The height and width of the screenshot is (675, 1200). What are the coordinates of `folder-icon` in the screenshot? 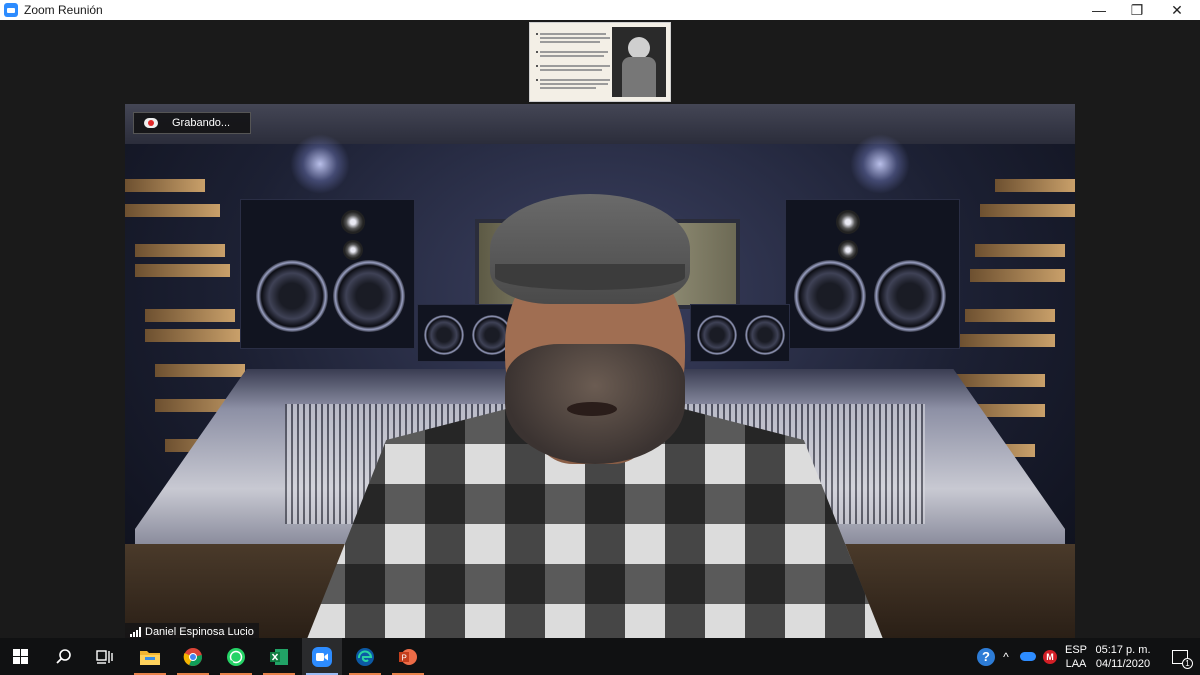 It's located at (150, 657).